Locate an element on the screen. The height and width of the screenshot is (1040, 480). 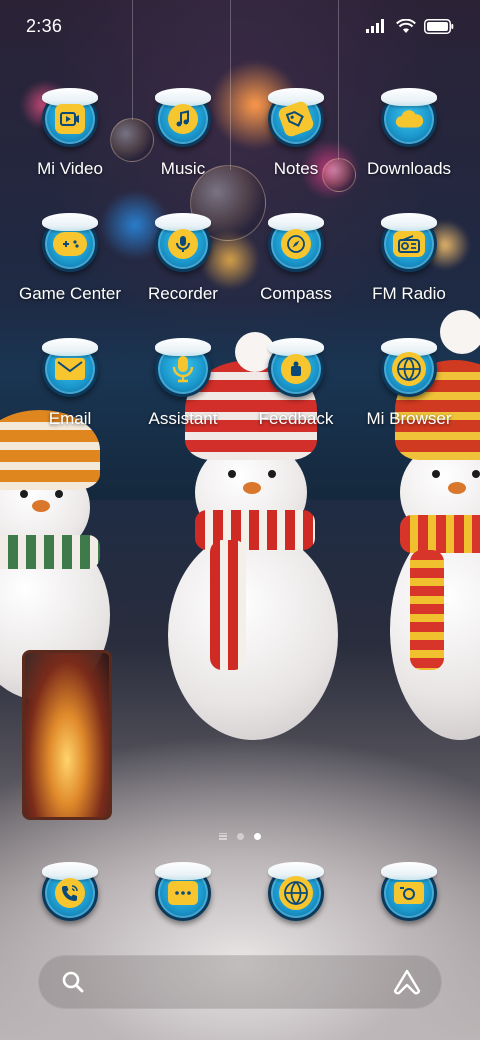
app-email: Email is located at coordinates (70, 394).